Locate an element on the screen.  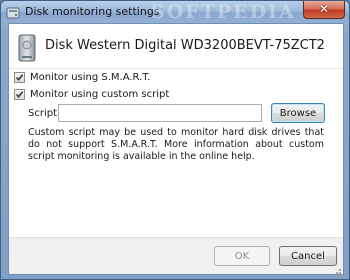
header-divider is located at coordinates (176, 68).